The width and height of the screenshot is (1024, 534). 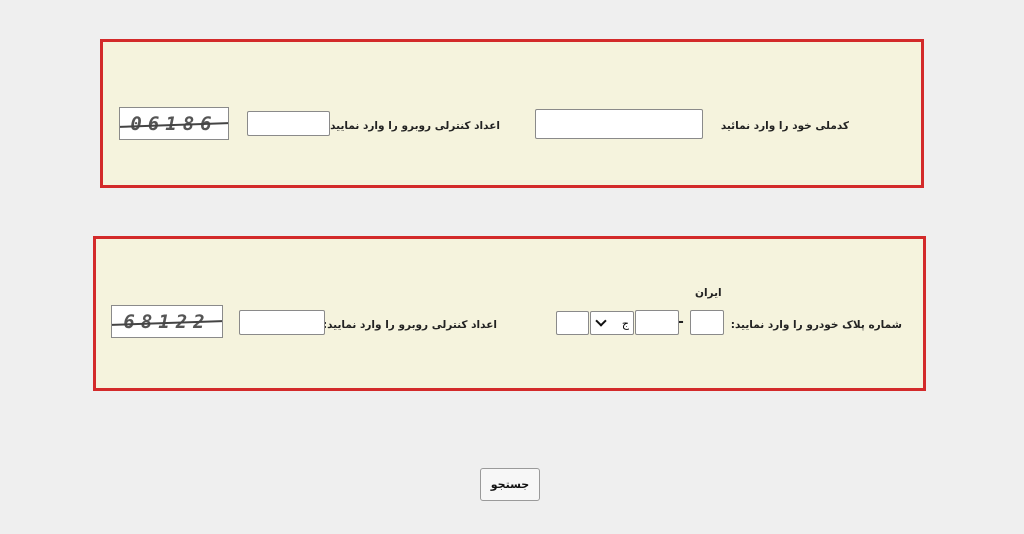 What do you see at coordinates (708, 293) in the screenshot?
I see `country-label: ایران` at bounding box center [708, 293].